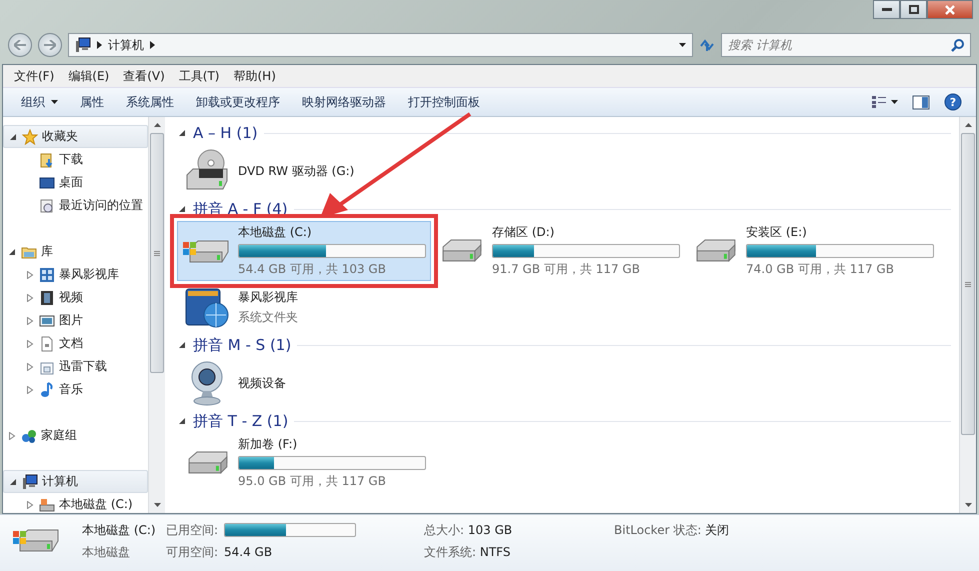 This screenshot has width=979, height=571. Describe the element at coordinates (490, 529) in the screenshot. I see `field-value: 103 GB` at that location.